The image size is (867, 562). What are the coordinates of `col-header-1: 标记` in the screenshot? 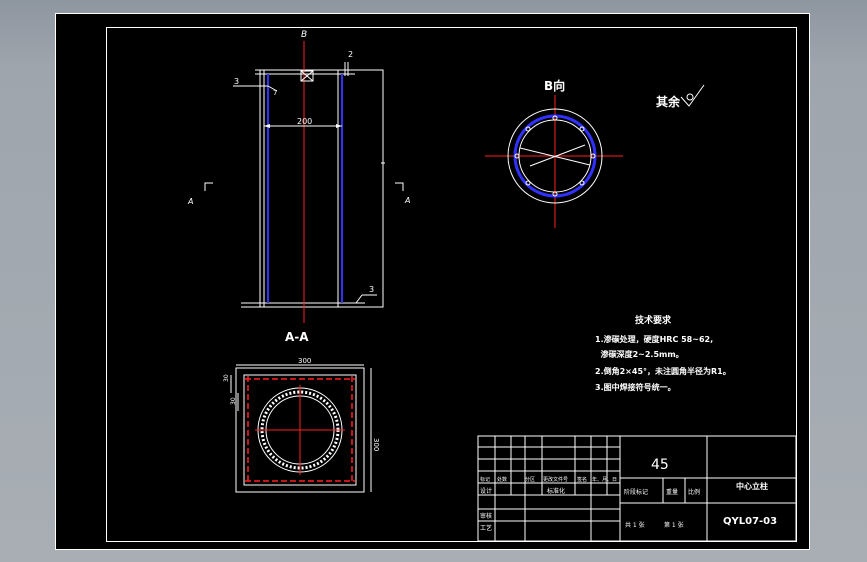 It's located at (485, 479).